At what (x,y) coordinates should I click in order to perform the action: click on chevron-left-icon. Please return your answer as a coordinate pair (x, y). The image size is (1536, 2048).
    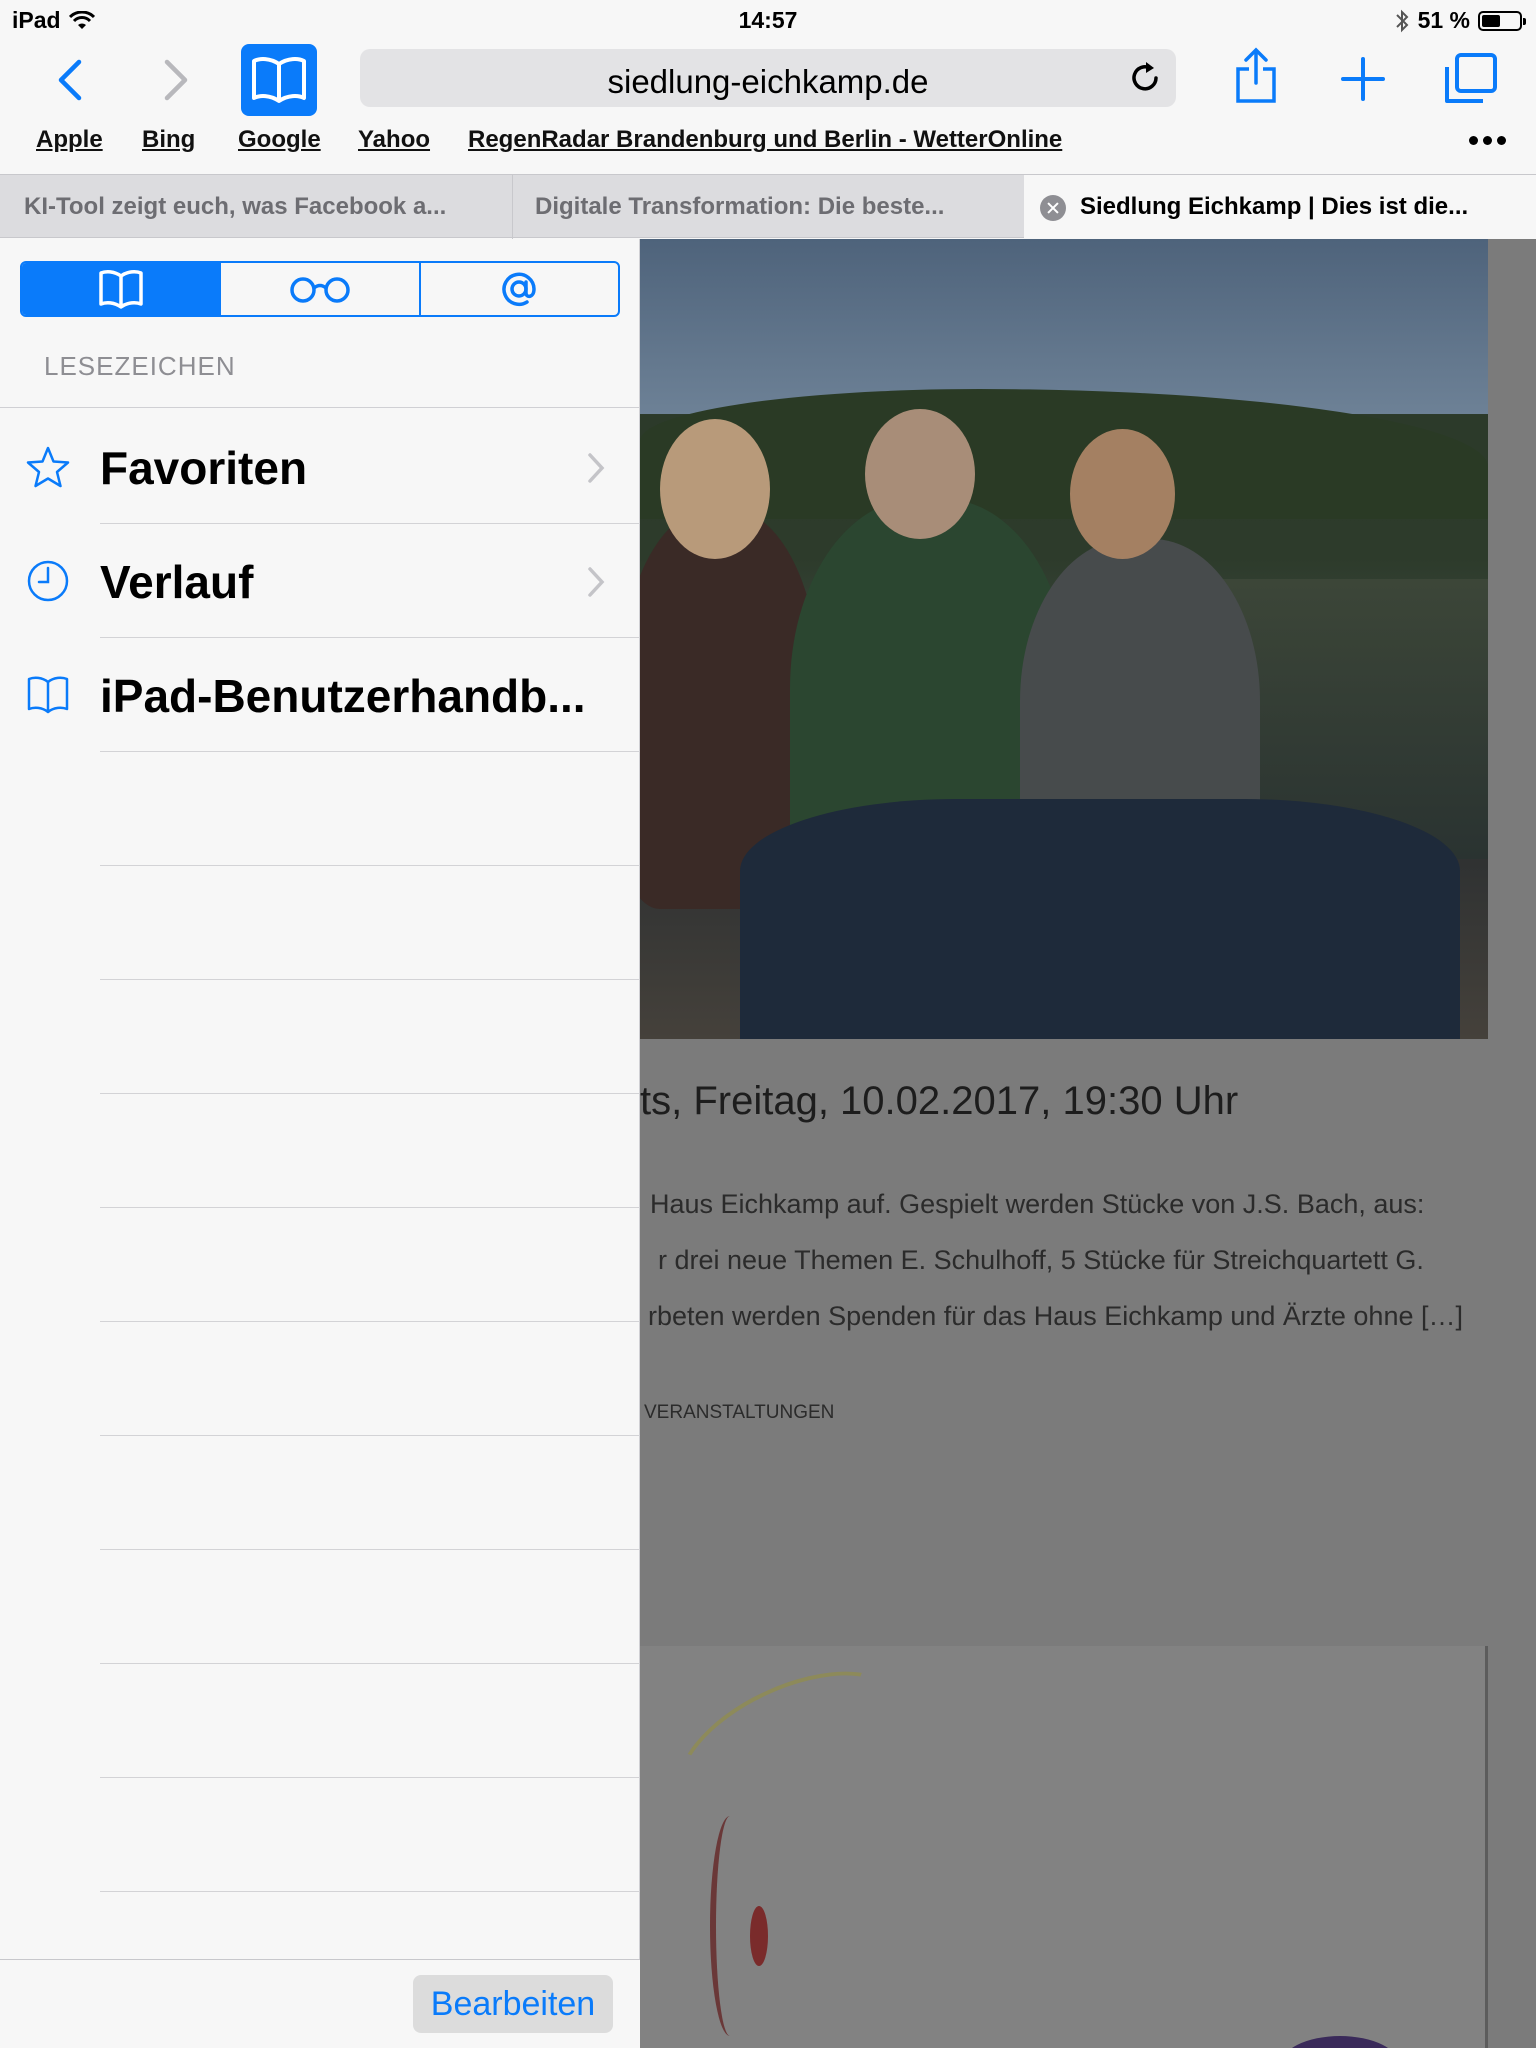
    Looking at the image, I should click on (70, 80).